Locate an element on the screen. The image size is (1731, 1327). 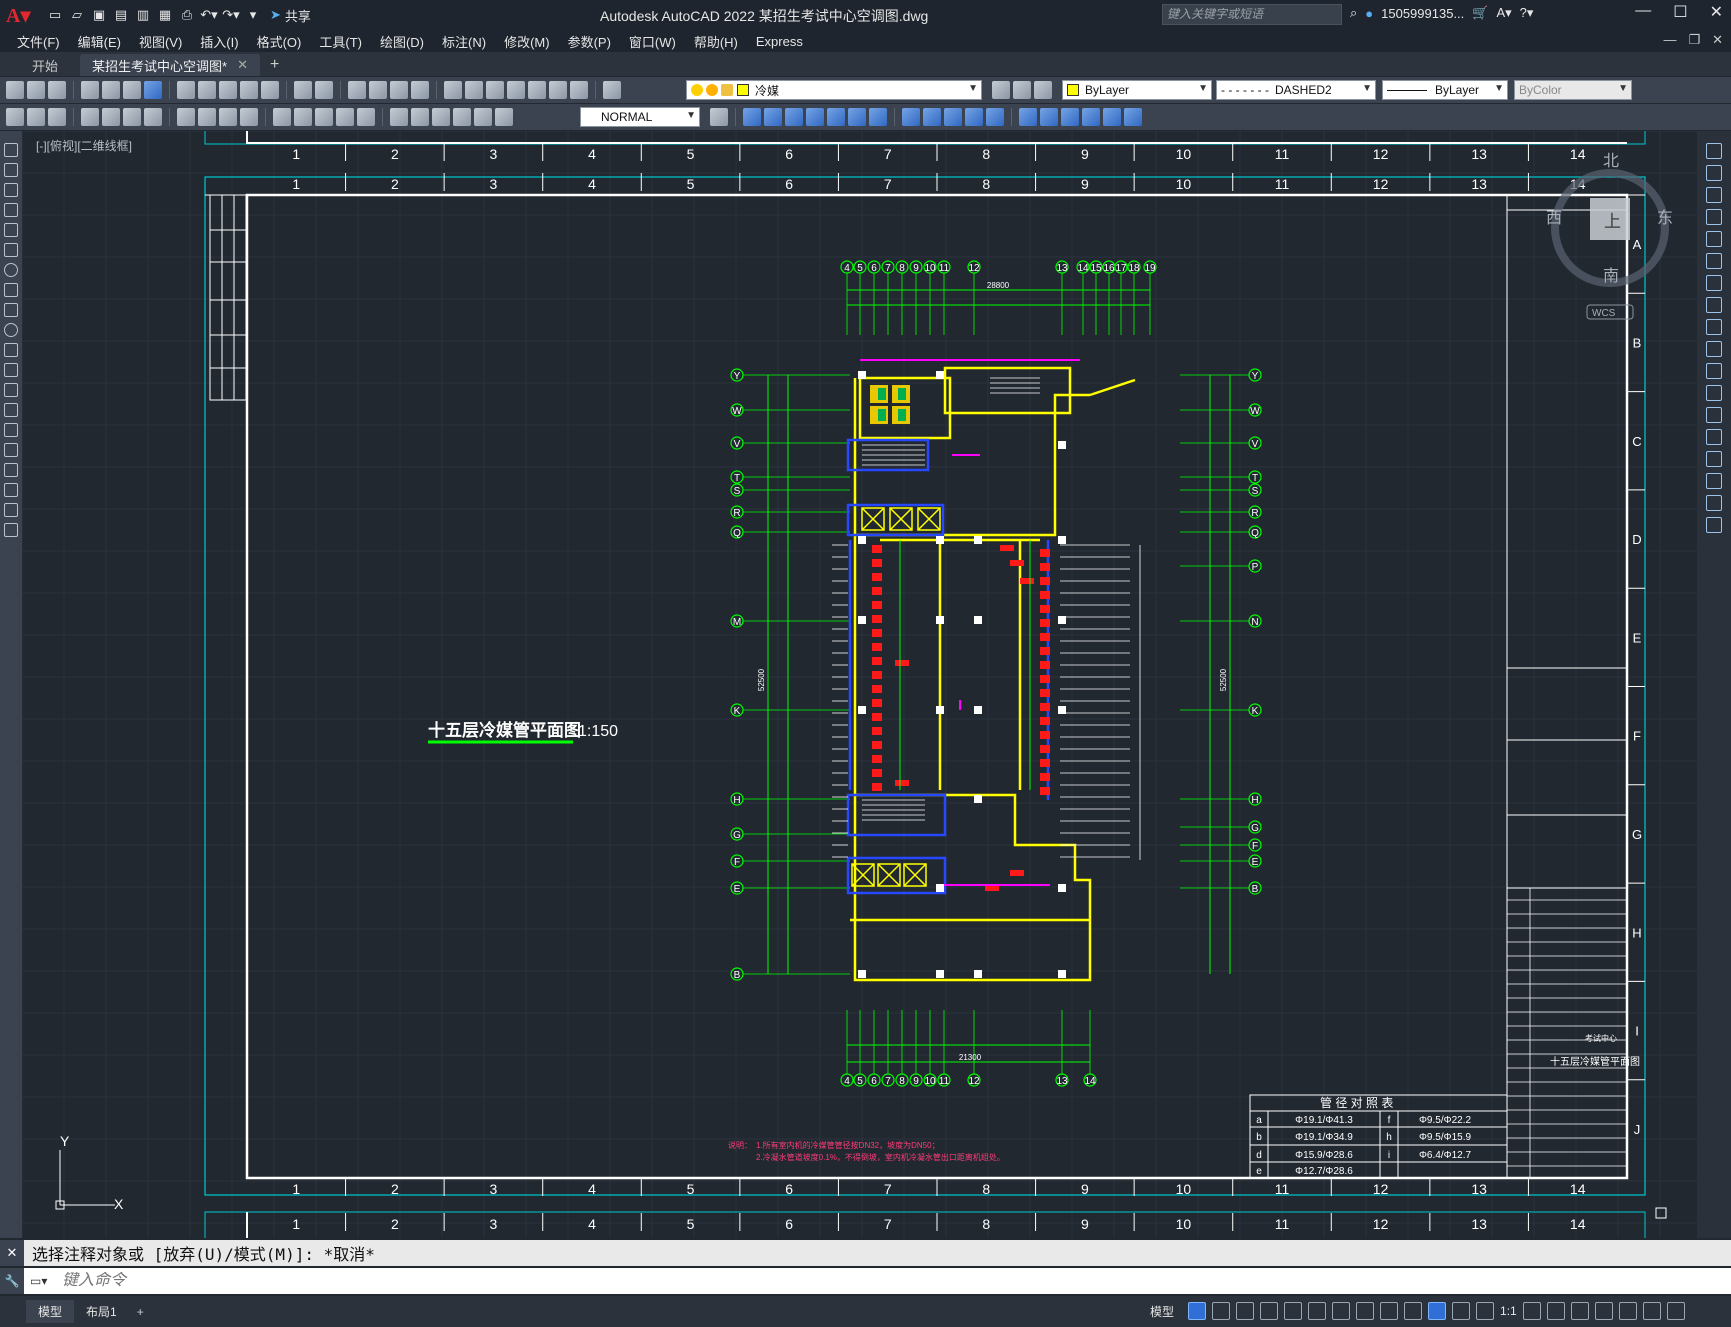
tool-m7-icon is located at coordinates (878, 117).